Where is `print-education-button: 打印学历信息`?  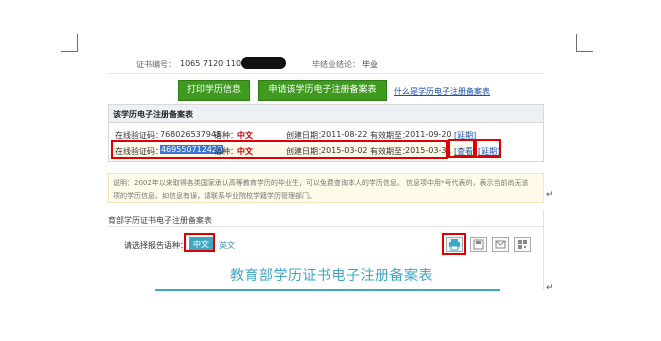
print-education-button: 打印学历信息 is located at coordinates (214, 90).